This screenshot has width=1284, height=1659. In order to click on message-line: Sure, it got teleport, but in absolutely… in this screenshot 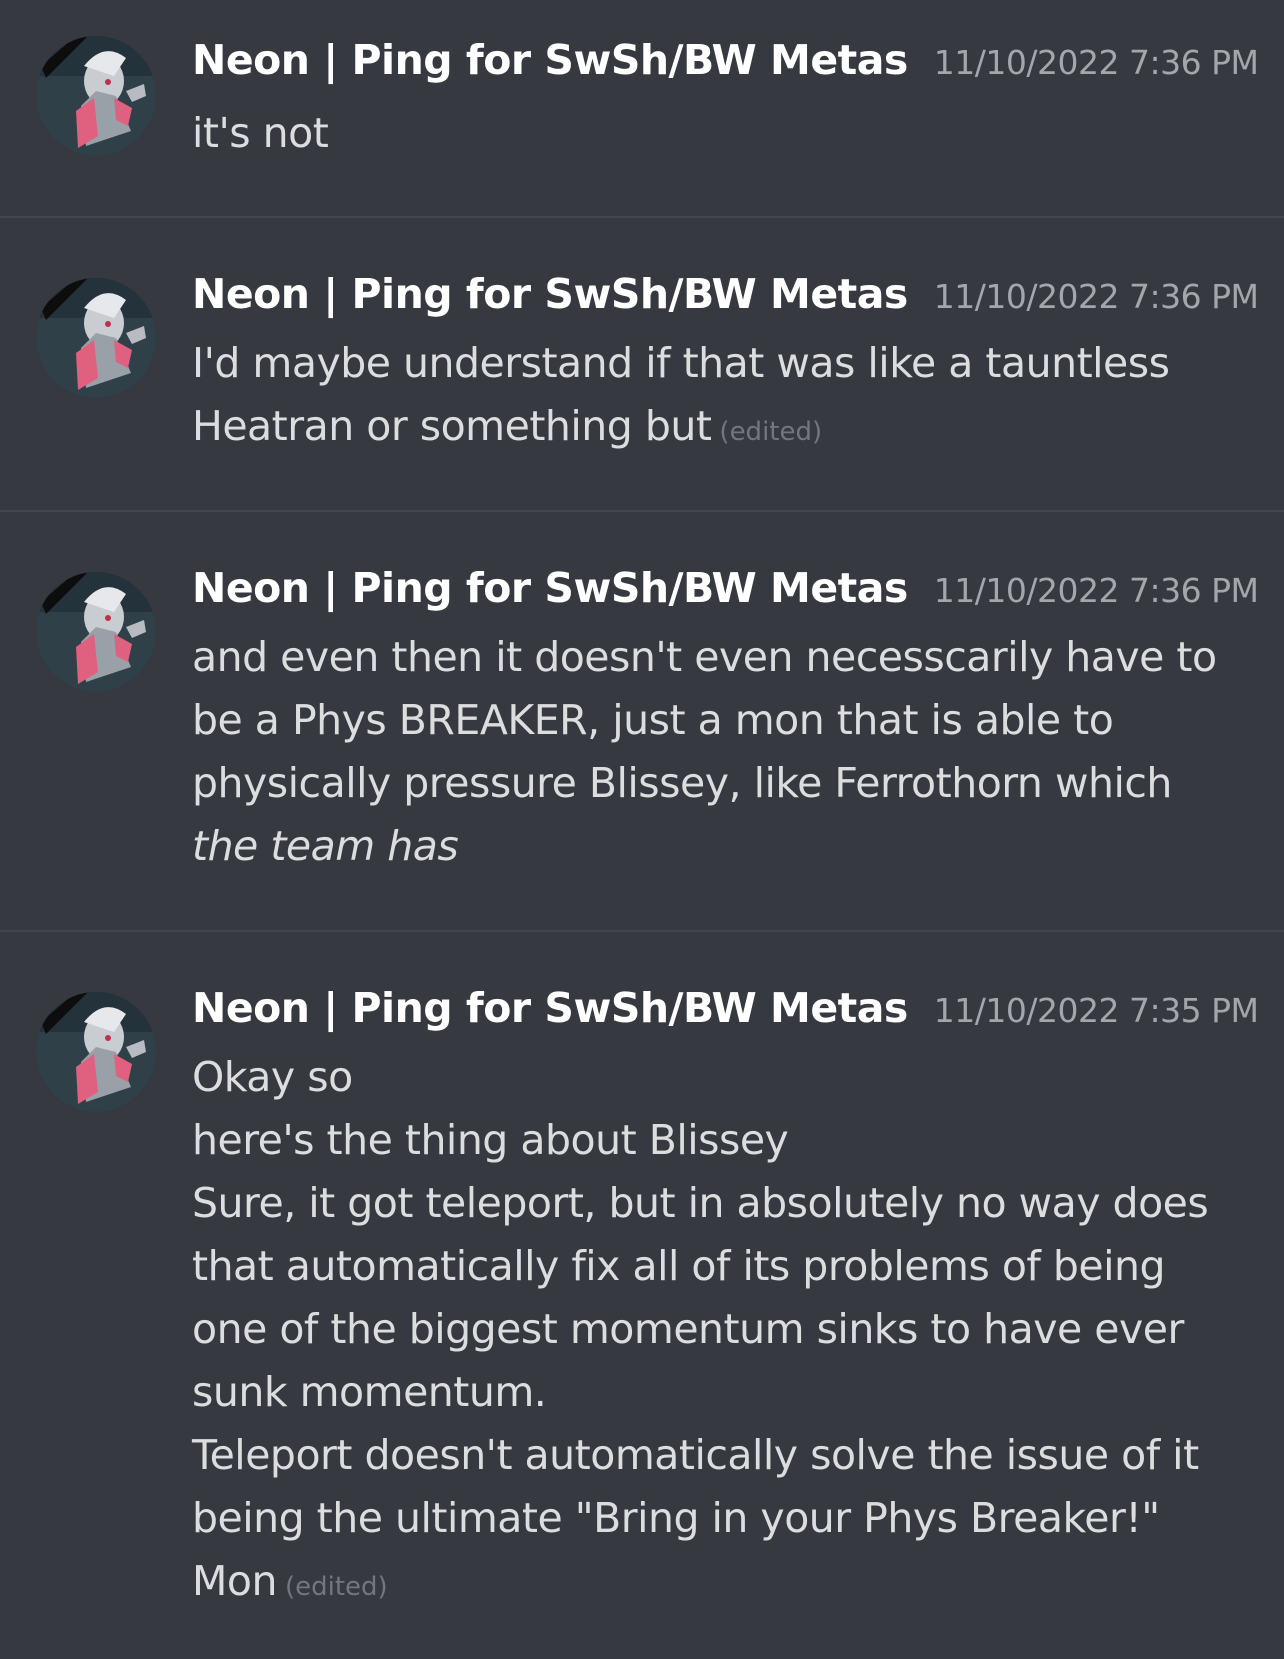, I will do `click(700, 1203)`.